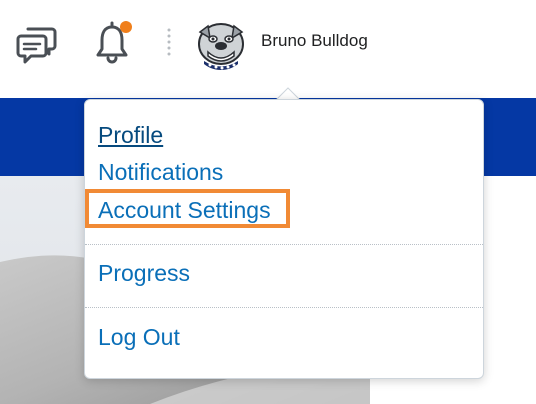 This screenshot has width=536, height=404. I want to click on avatar, so click(221, 43).